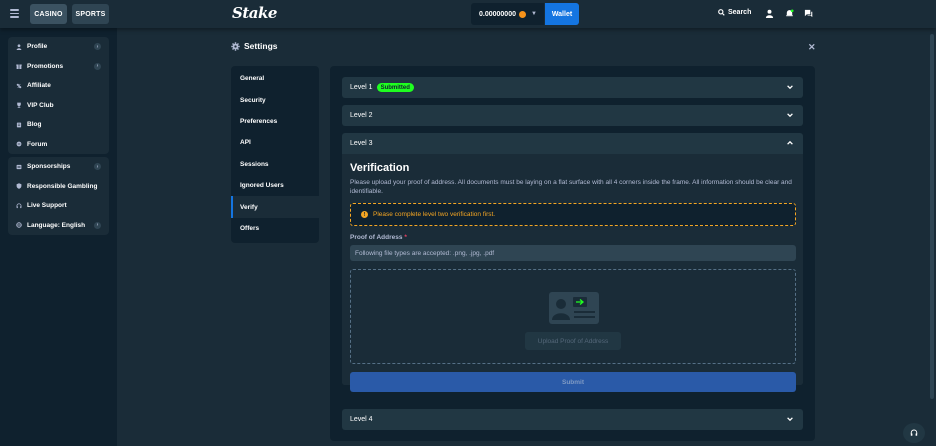 The height and width of the screenshot is (446, 936). What do you see at coordinates (572, 143) in the screenshot?
I see `level-3-header: Level 3` at bounding box center [572, 143].